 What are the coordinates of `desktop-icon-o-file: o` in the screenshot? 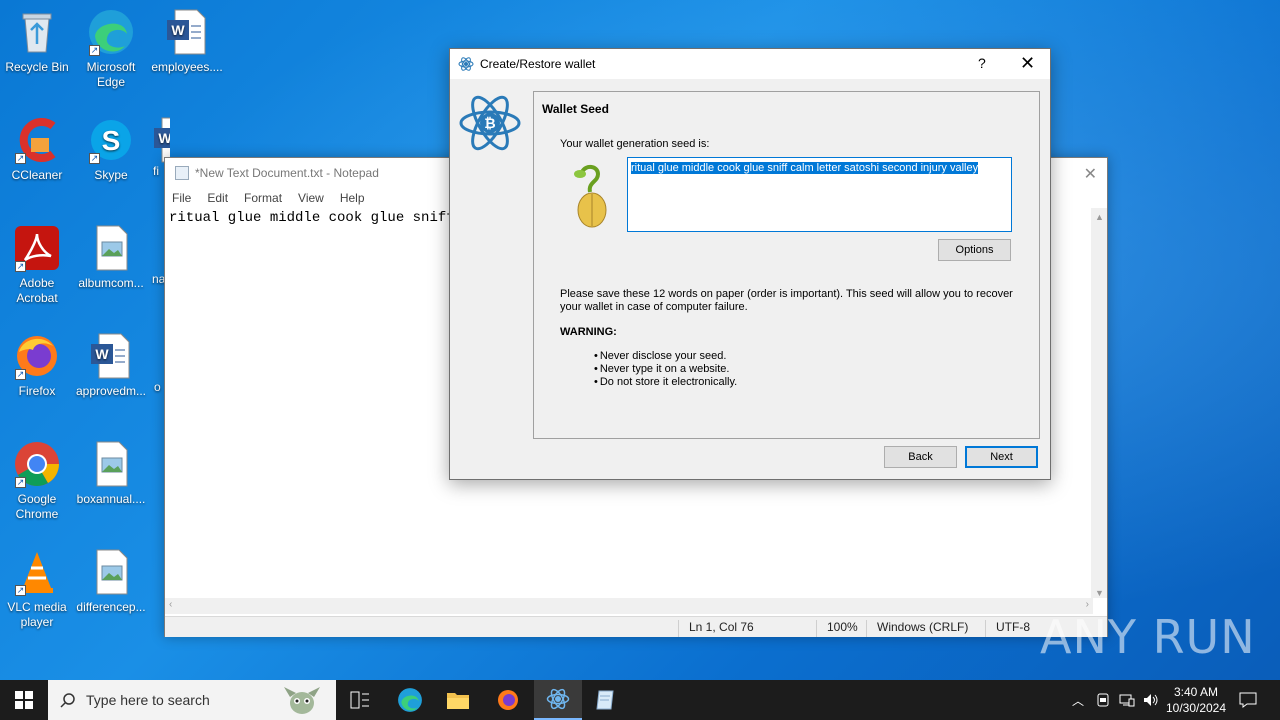 It's located at (156, 363).